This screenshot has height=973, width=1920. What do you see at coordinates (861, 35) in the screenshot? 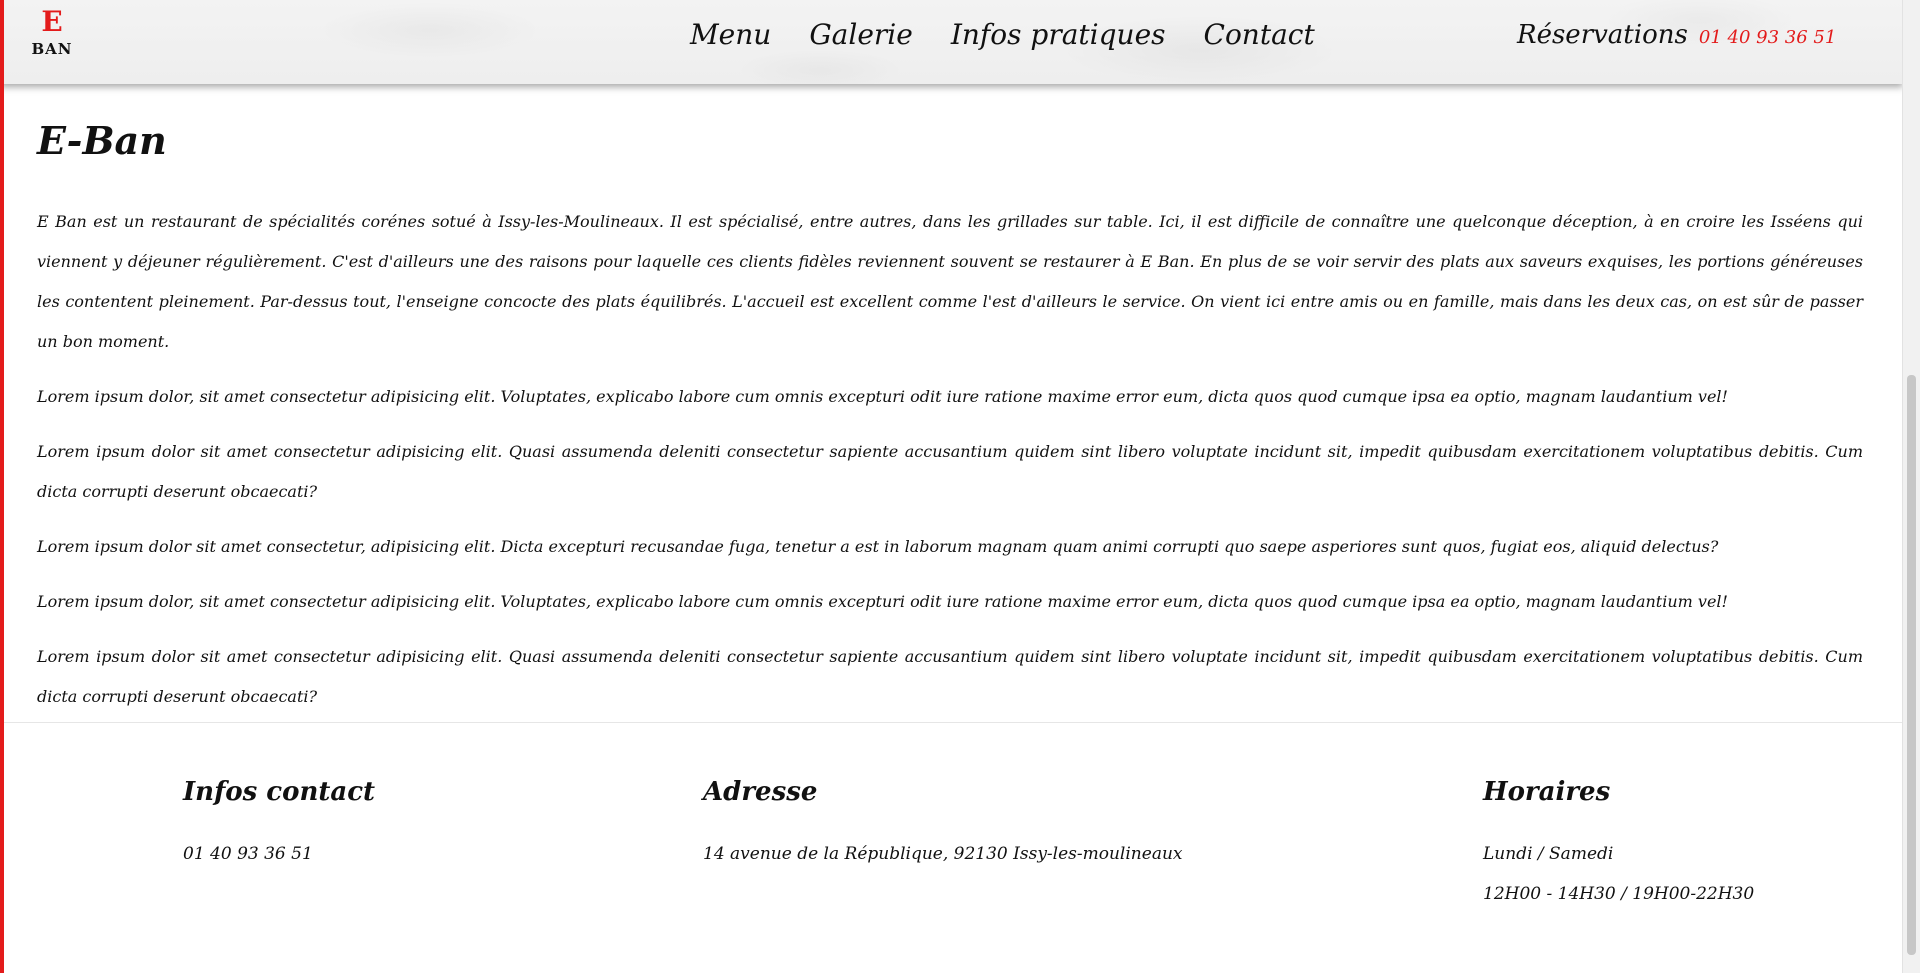
I see `nav-link-galerie: Galerie` at bounding box center [861, 35].